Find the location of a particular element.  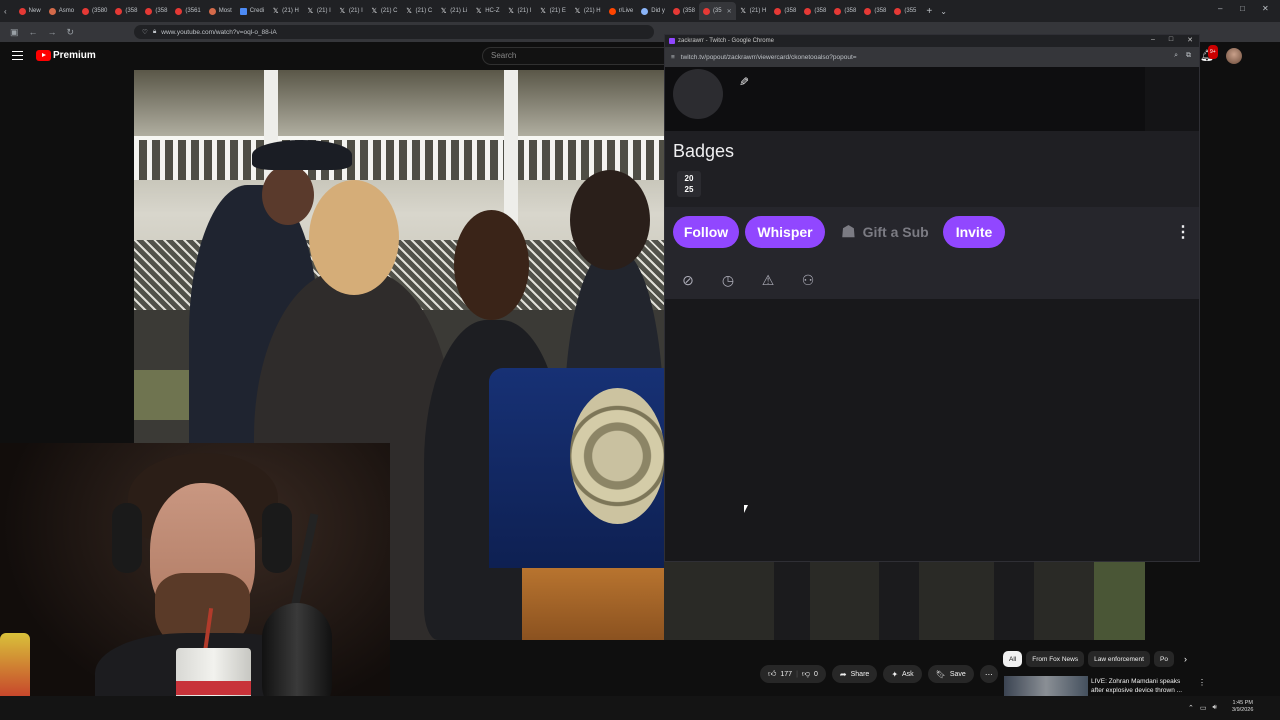

ban-icon: ⊘ is located at coordinates (688, 280).